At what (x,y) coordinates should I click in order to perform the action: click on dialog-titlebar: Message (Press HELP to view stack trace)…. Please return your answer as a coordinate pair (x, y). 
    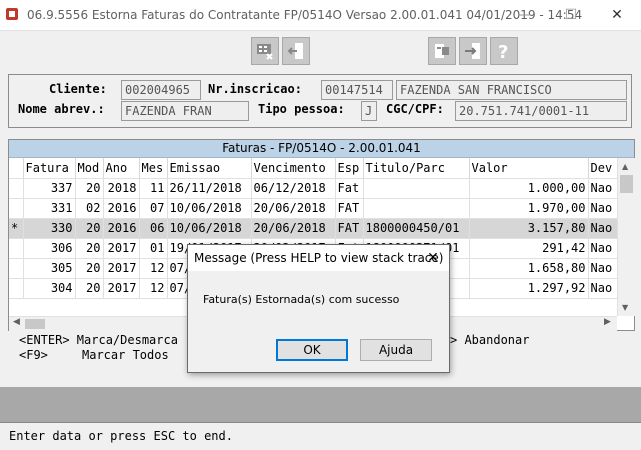
    Looking at the image, I should click on (318, 258).